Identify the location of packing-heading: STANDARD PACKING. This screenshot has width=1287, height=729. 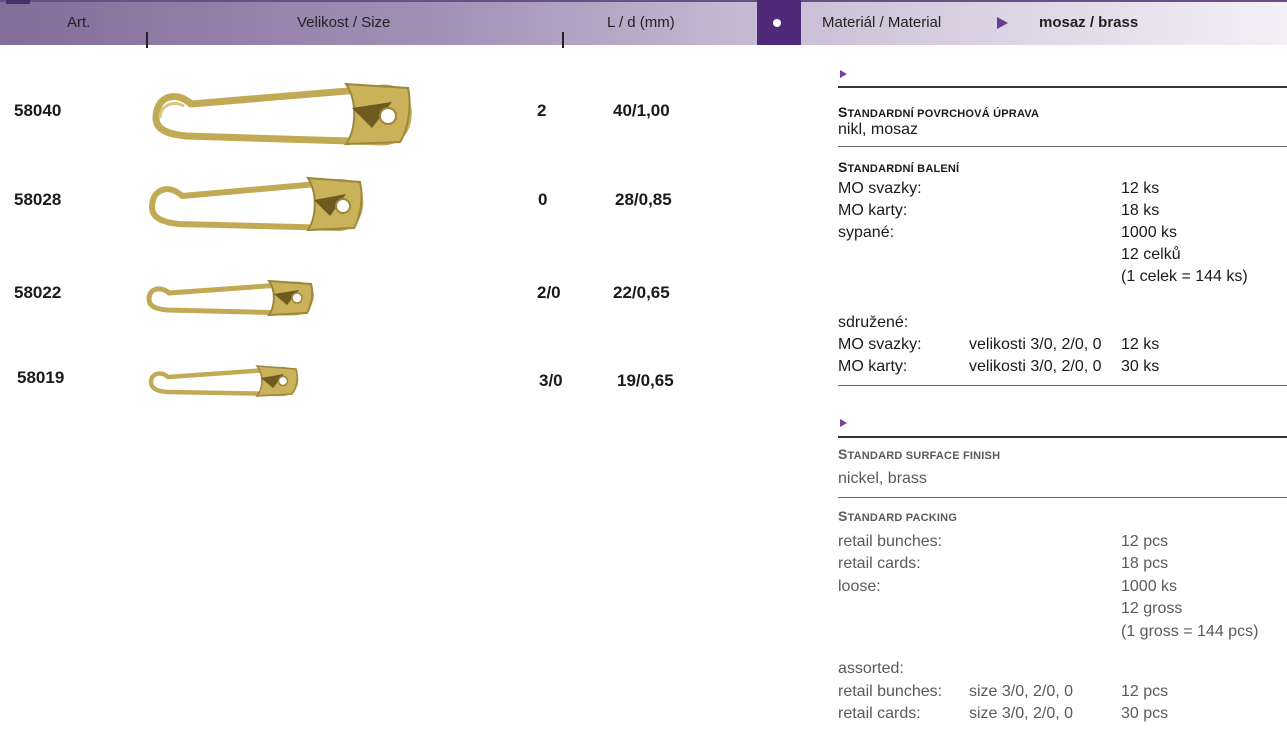
(898, 516).